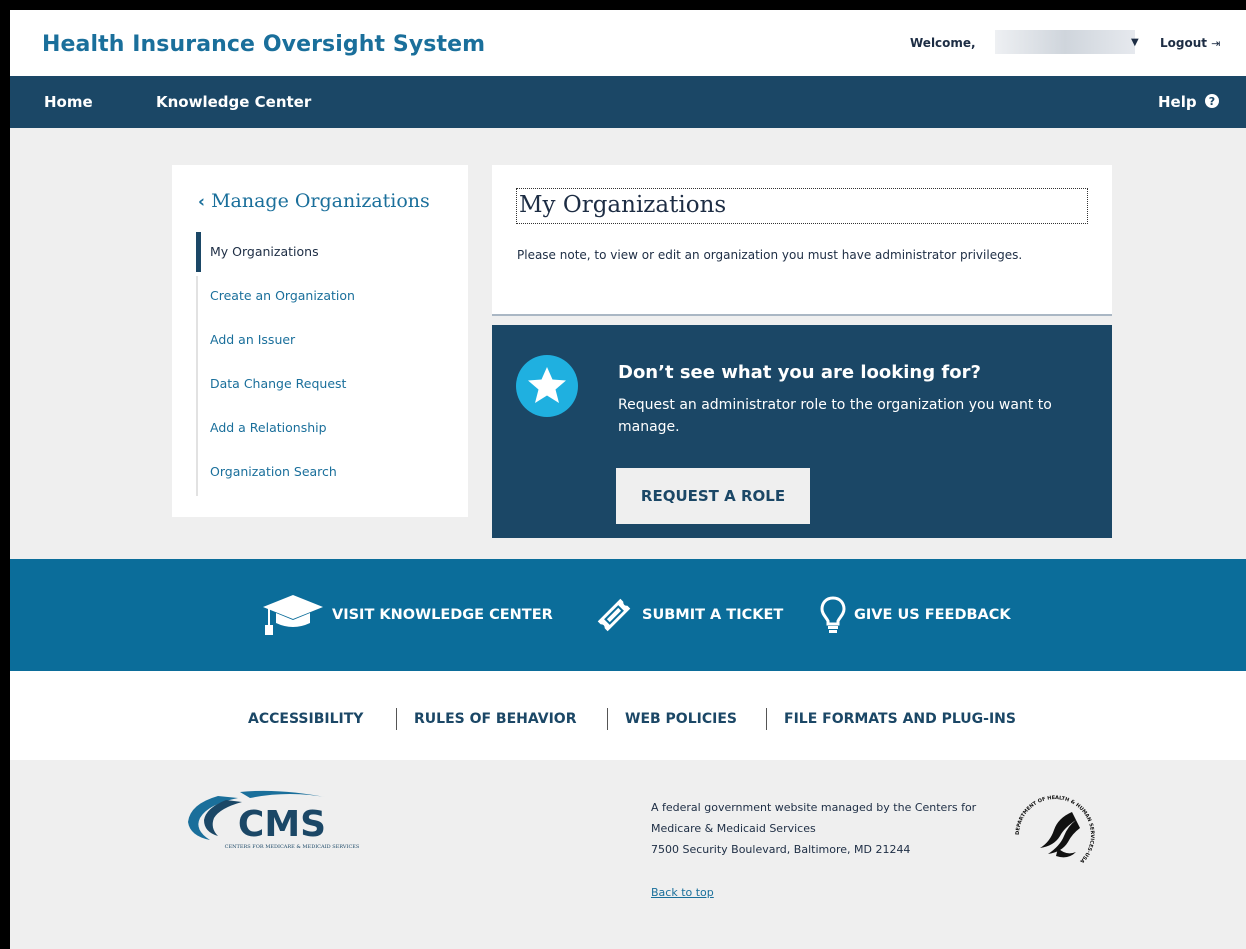 The image size is (1246, 949). What do you see at coordinates (320, 201) in the screenshot?
I see `sidebar-title: Manage Organizations` at bounding box center [320, 201].